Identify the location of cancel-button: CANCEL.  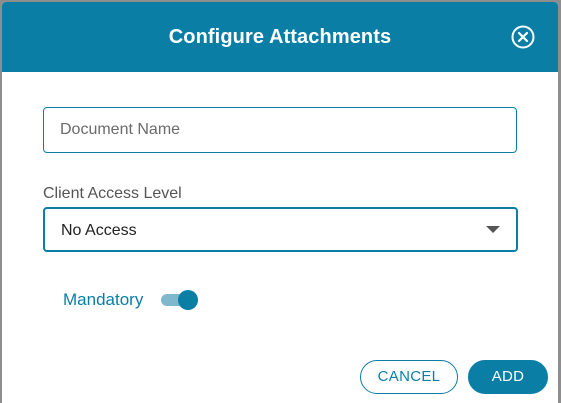
(409, 377).